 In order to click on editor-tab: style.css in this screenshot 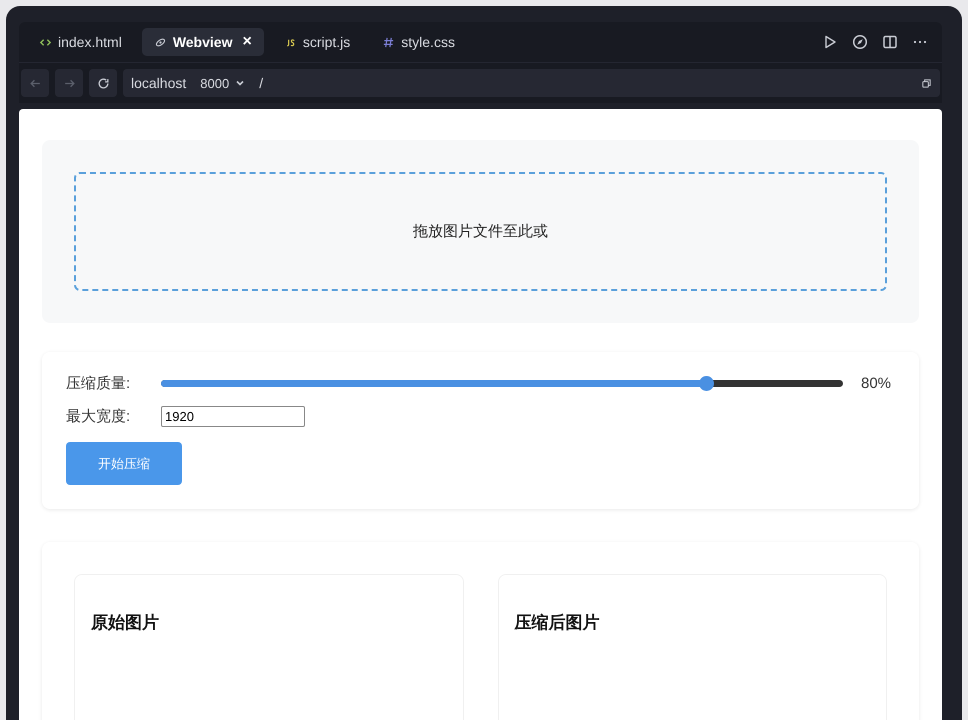, I will do `click(418, 42)`.